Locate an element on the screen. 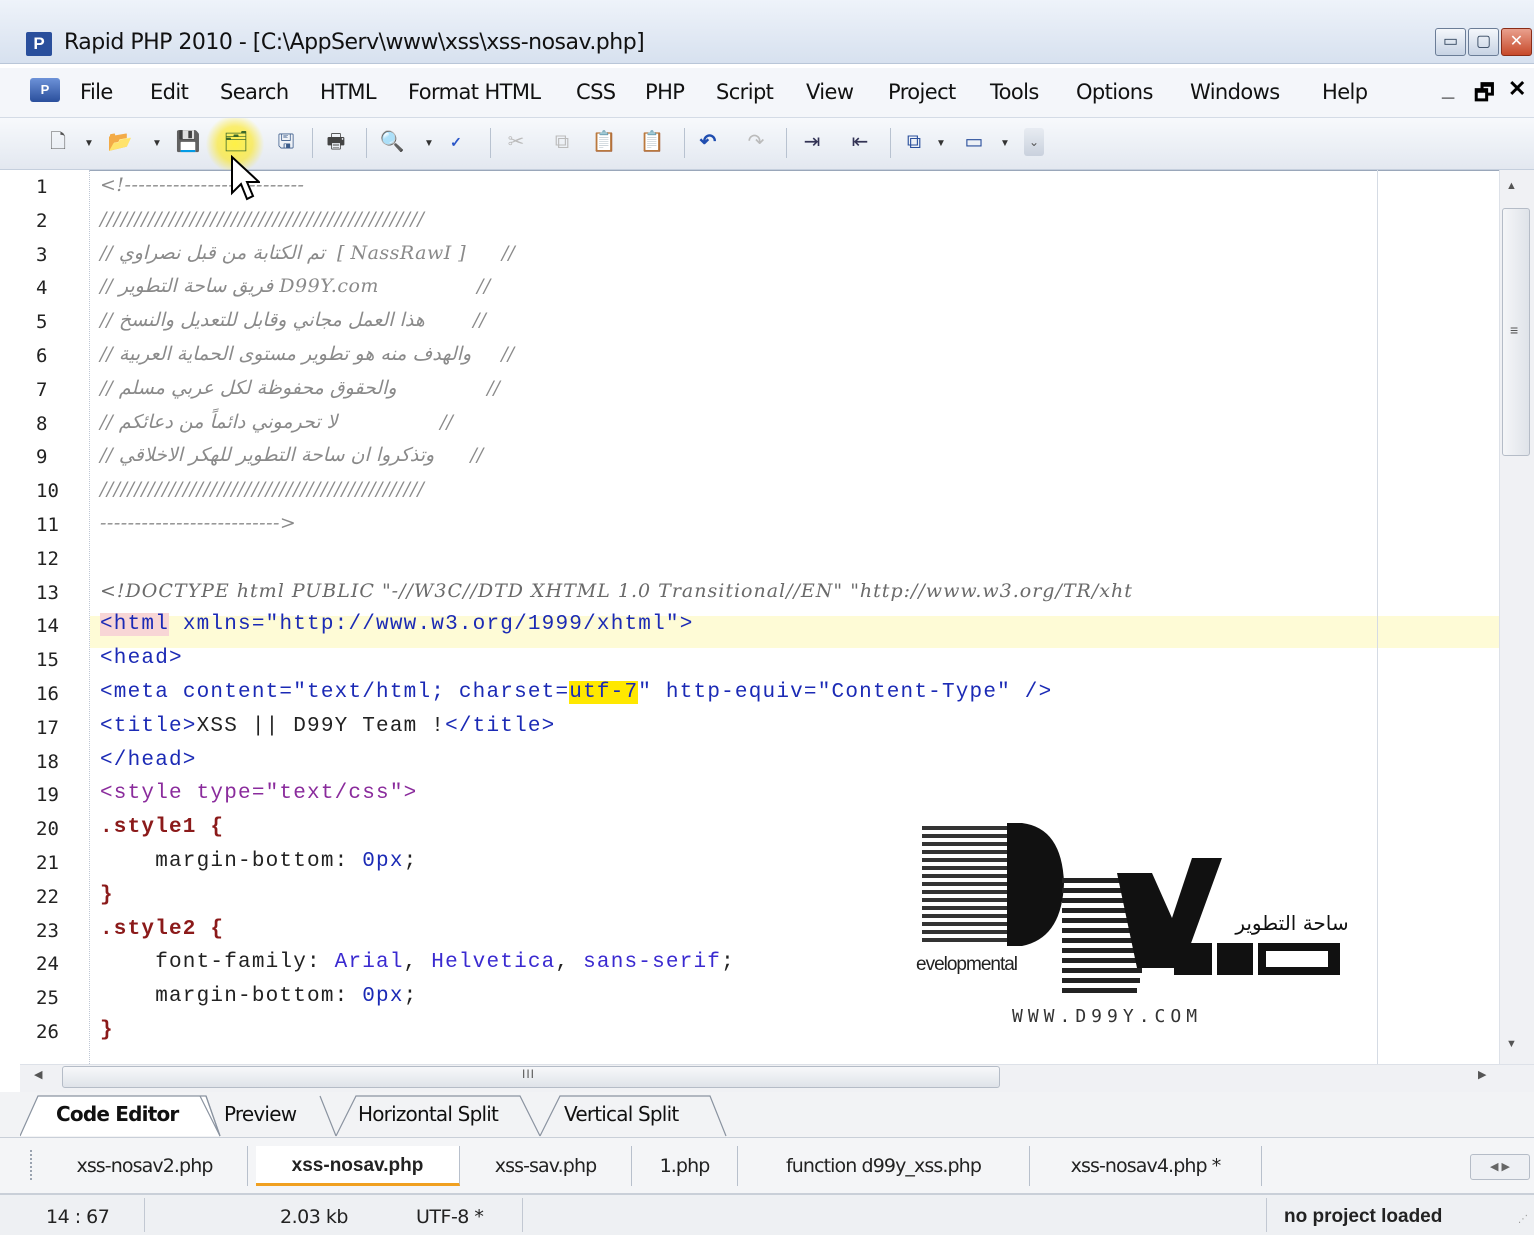 The image size is (1534, 1235). redo-icon: ↷ is located at coordinates (756, 142).